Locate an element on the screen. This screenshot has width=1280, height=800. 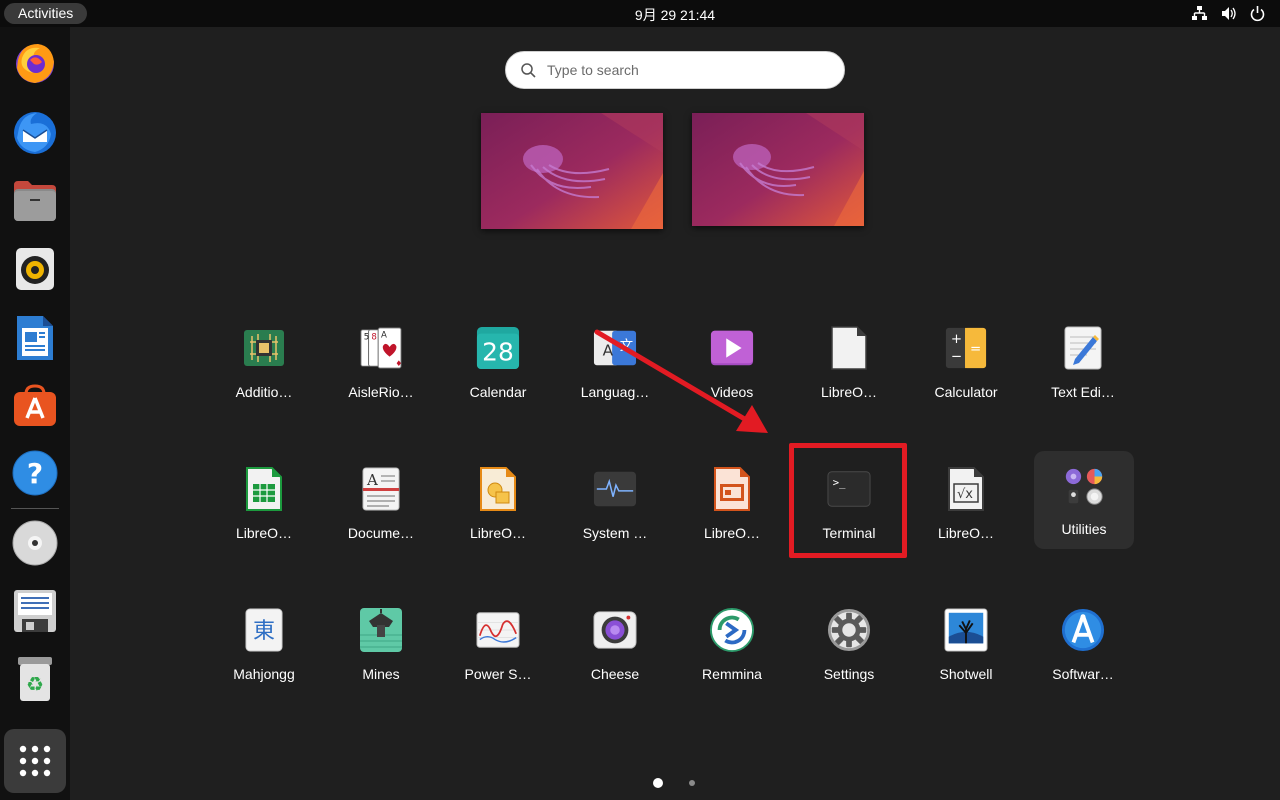
ubuntu-software-icon is located at coordinates (35, 405).